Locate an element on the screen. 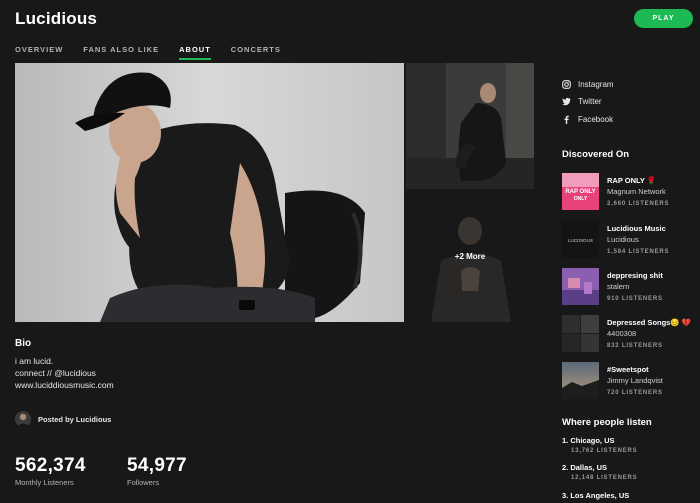 This screenshot has width=700, height=503. instagram-icon is located at coordinates (566, 84).